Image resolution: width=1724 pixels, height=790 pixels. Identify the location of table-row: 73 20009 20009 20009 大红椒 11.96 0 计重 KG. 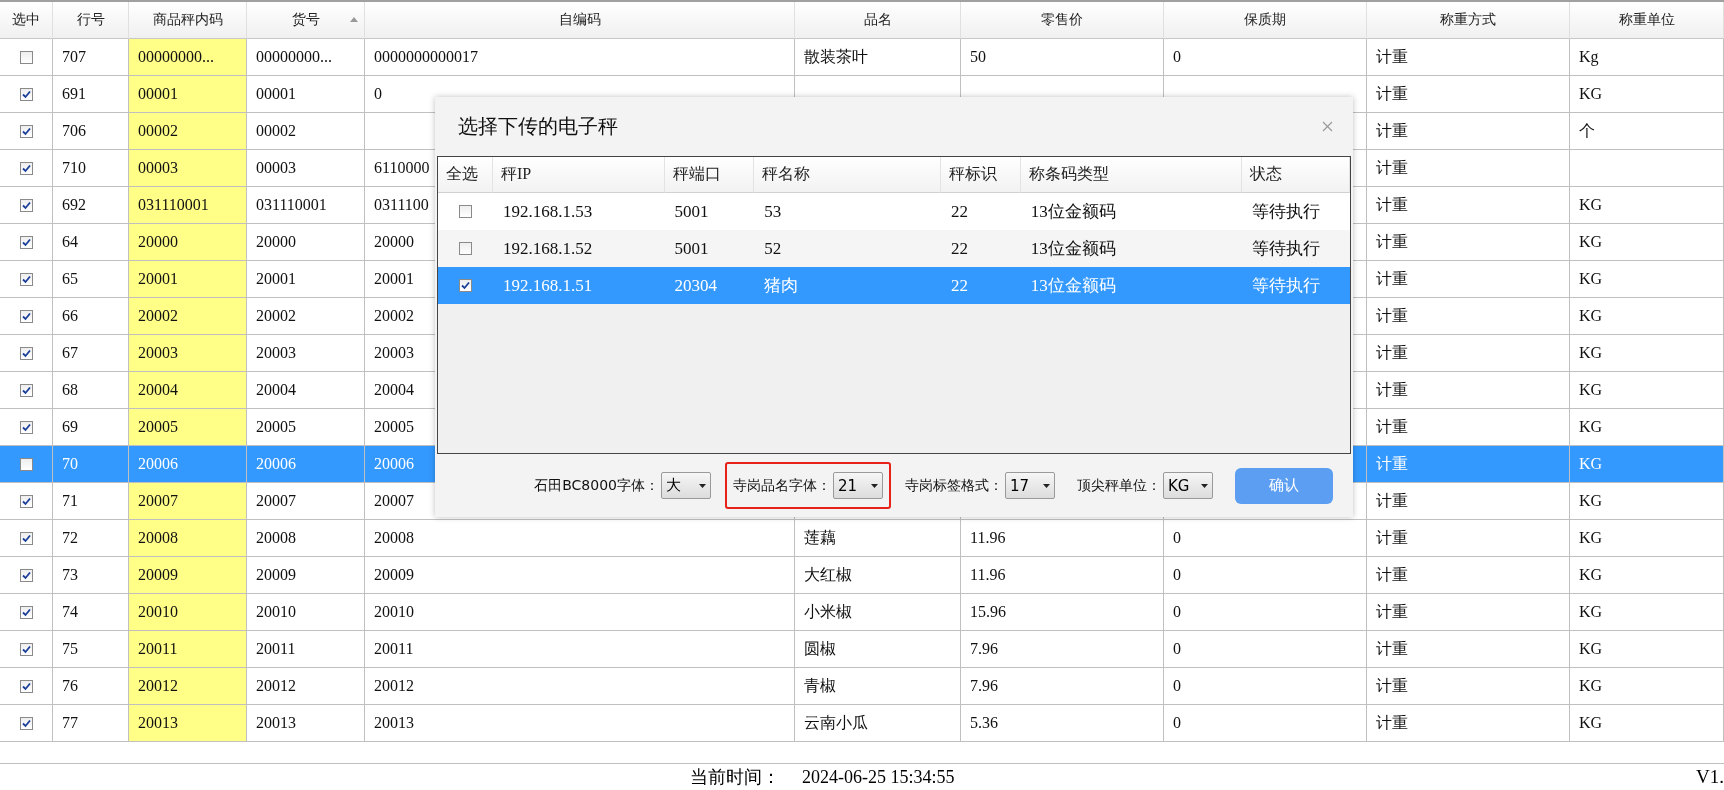
(862, 575).